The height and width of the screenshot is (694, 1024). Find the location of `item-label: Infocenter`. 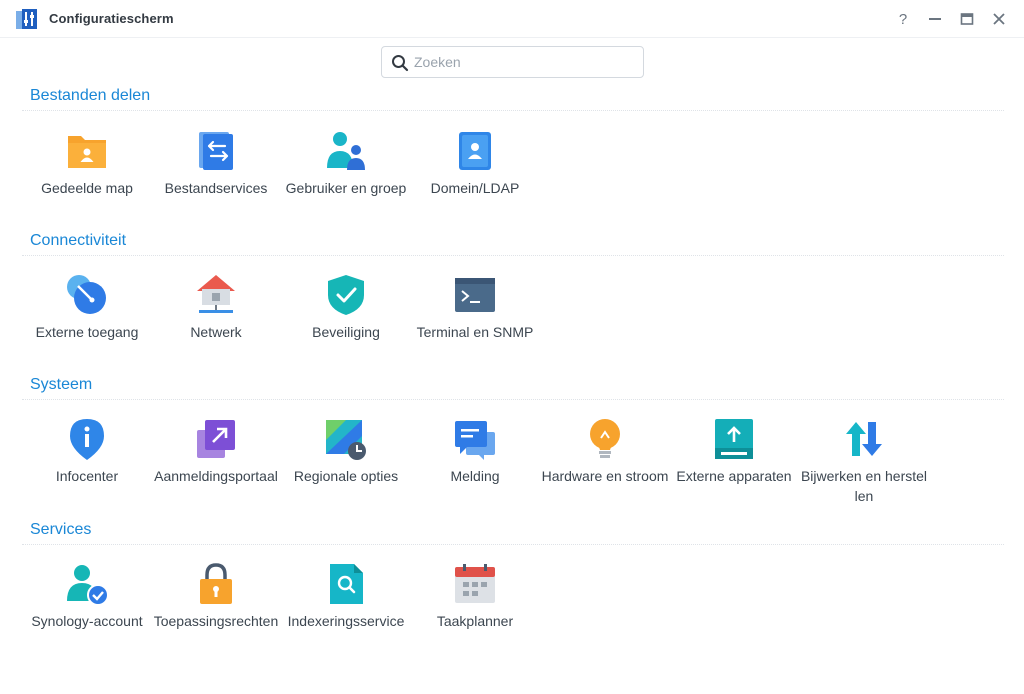

item-label: Infocenter is located at coordinates (87, 476).